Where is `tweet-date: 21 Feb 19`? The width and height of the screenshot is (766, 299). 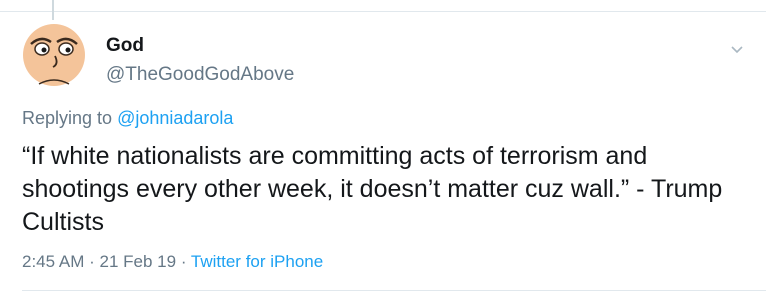 tweet-date: 21 Feb 19 is located at coordinates (138, 261).